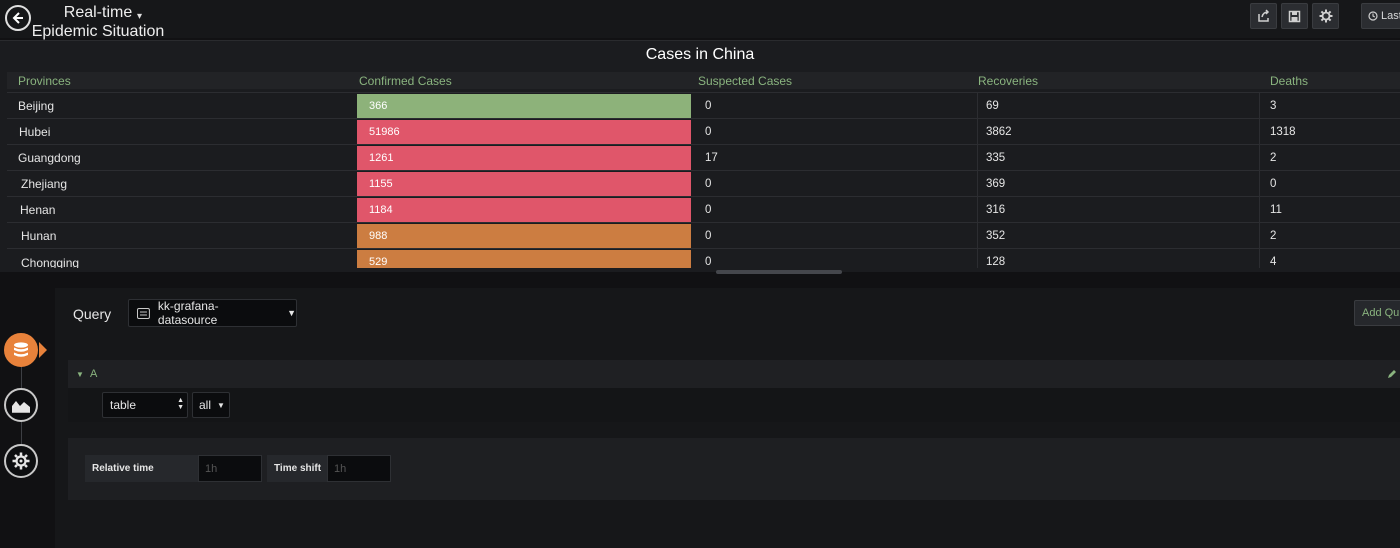  I want to click on recoveries-cell: 3862, so click(999, 131).